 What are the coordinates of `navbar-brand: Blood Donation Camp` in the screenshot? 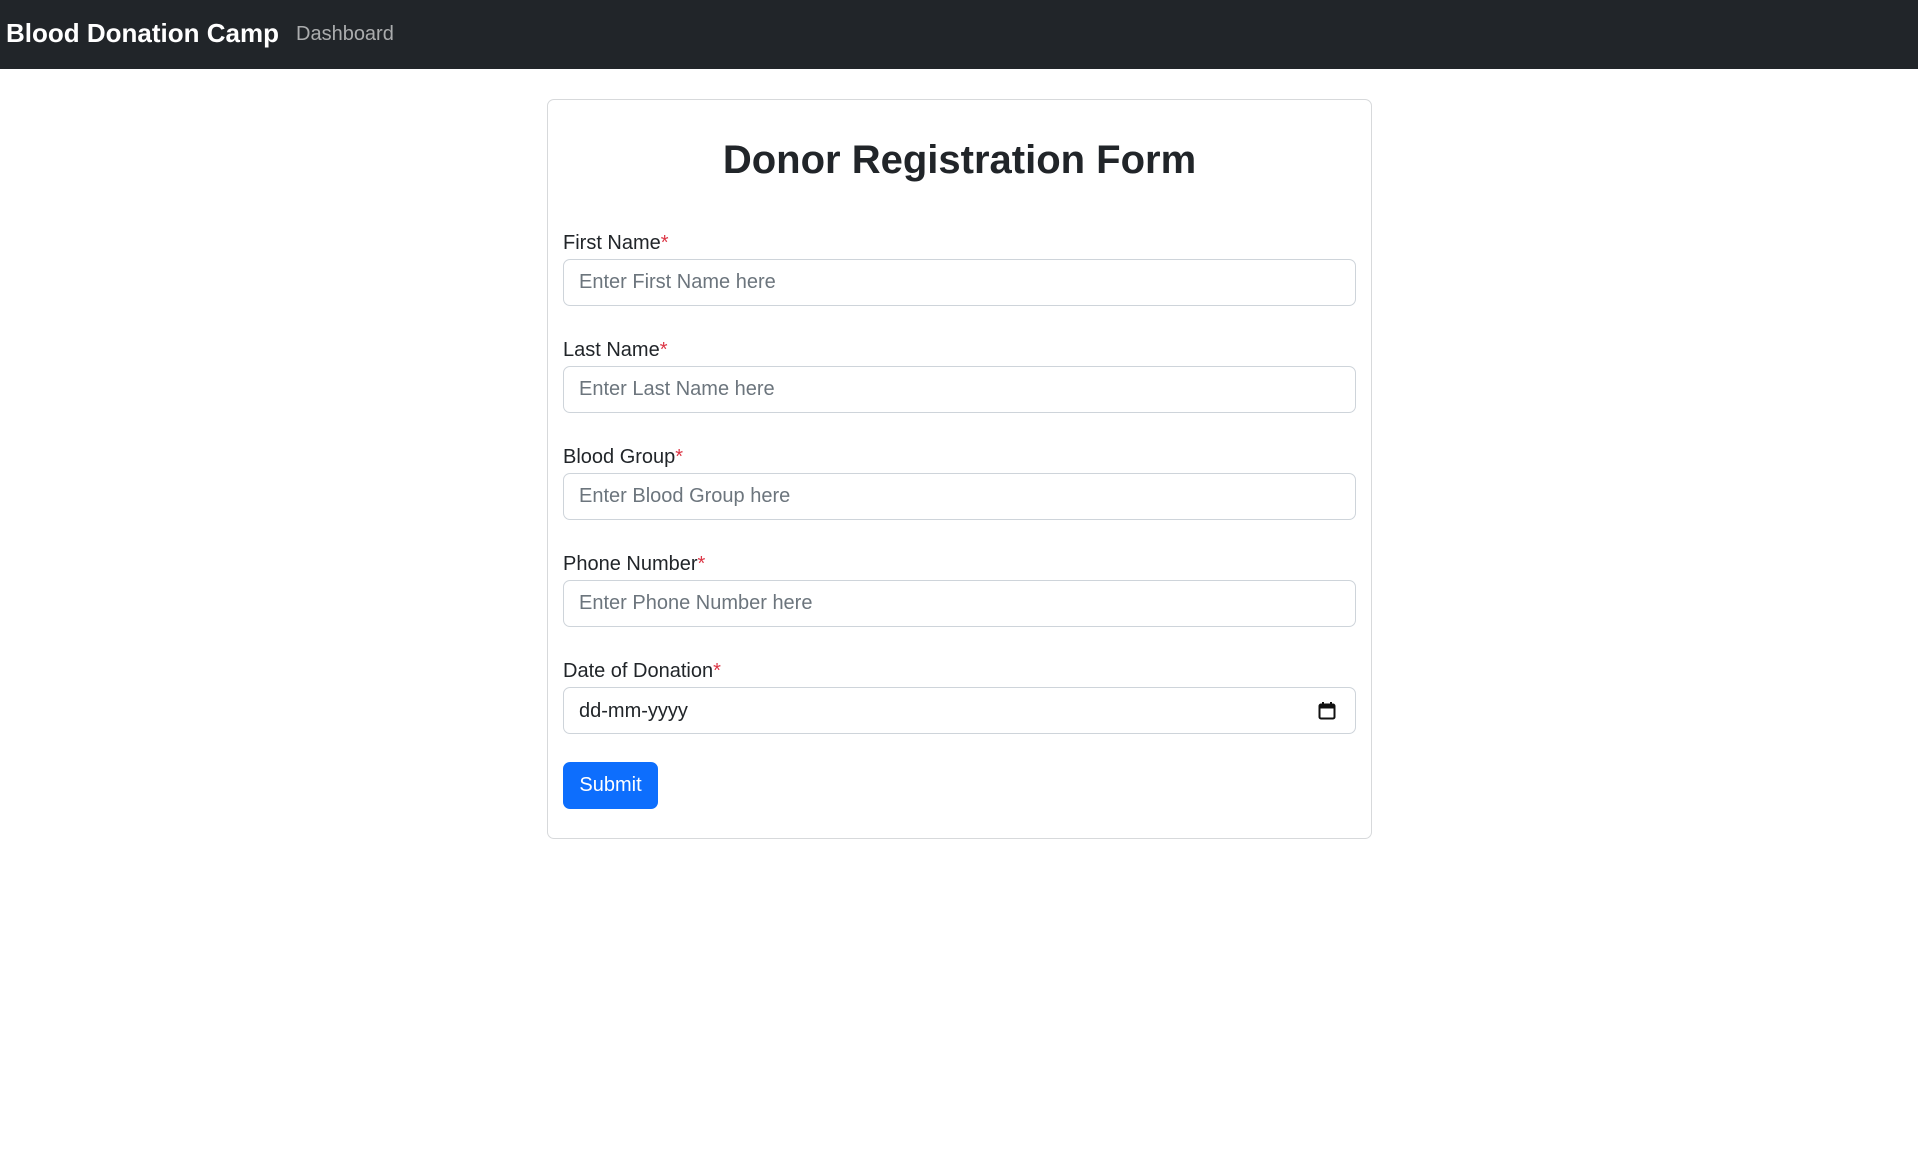 It's located at (142, 33).